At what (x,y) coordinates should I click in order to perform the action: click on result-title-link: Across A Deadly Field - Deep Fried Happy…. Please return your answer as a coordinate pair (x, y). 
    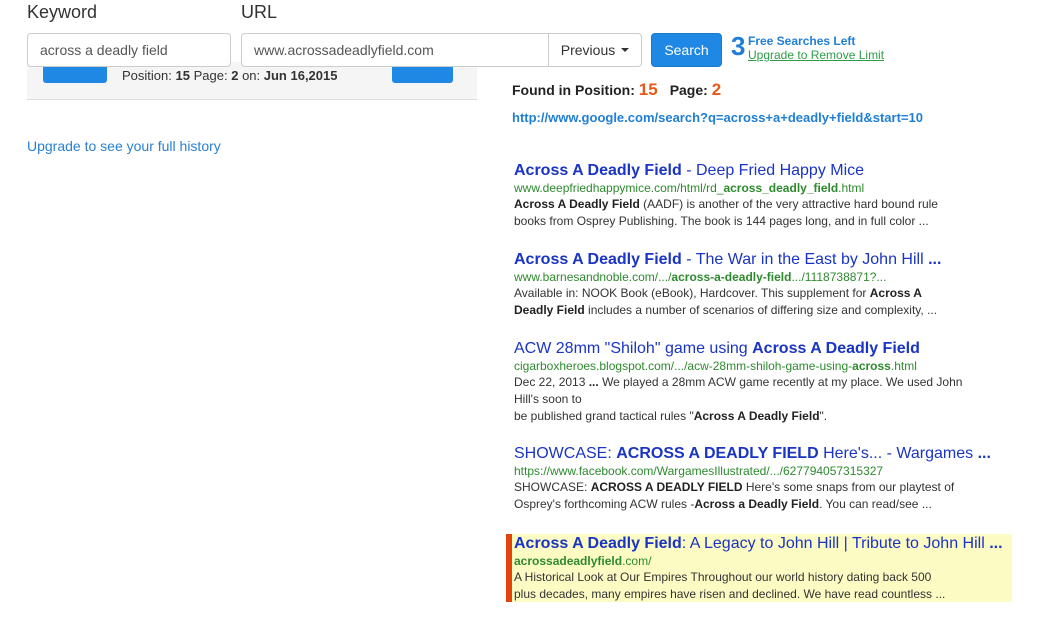
    Looking at the image, I should click on (761, 171).